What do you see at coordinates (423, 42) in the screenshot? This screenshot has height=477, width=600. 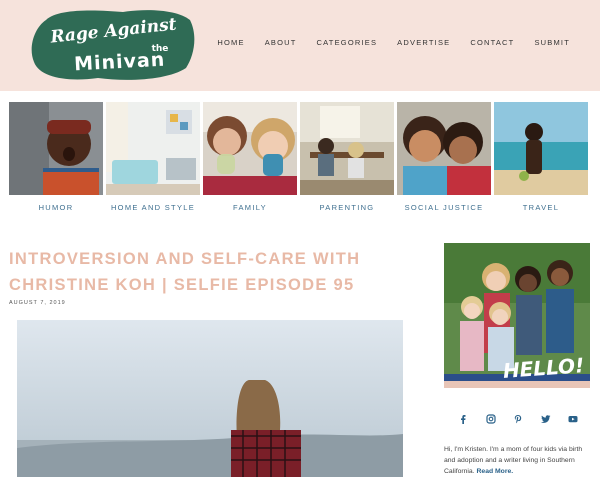 I see `nav-advertise: ADVERTISE` at bounding box center [423, 42].